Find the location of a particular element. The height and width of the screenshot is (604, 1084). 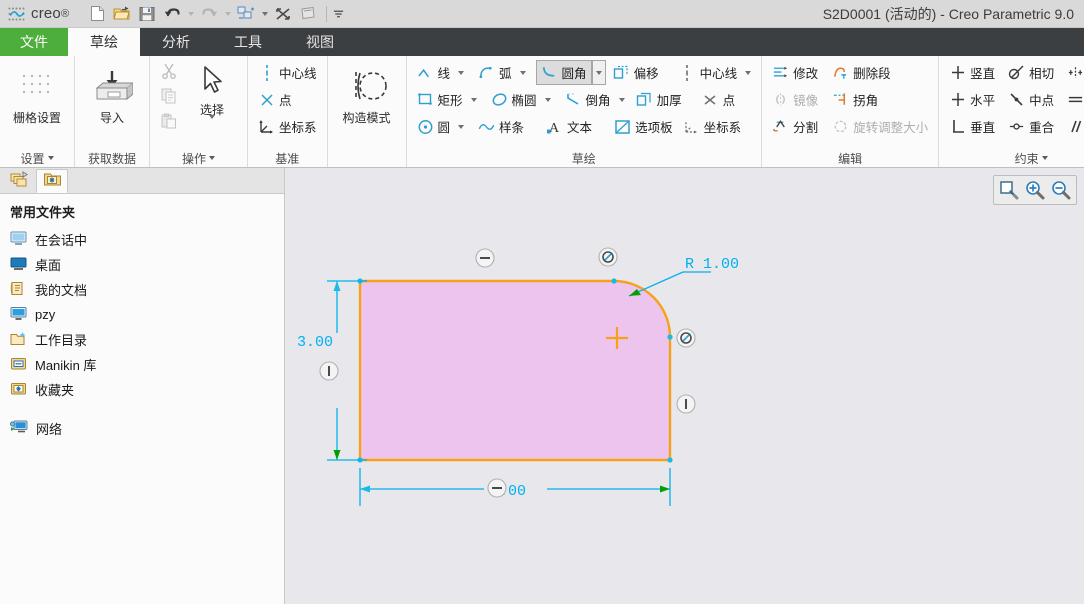

model-tree-tab is located at coordinates (20, 181).